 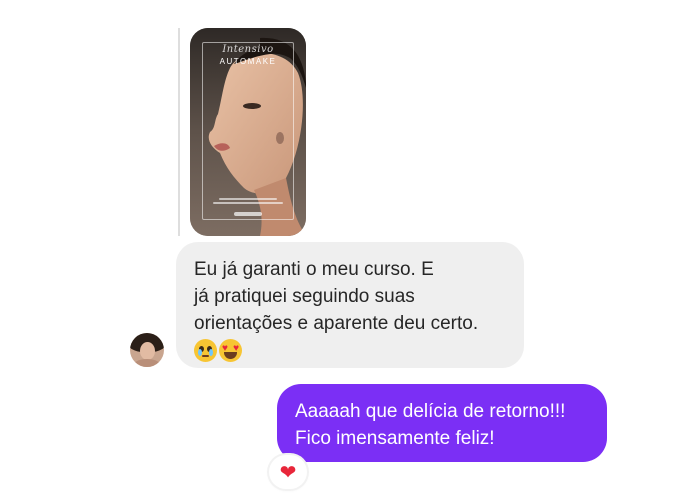 I want to click on story-brand-mark, so click(x=248, y=214).